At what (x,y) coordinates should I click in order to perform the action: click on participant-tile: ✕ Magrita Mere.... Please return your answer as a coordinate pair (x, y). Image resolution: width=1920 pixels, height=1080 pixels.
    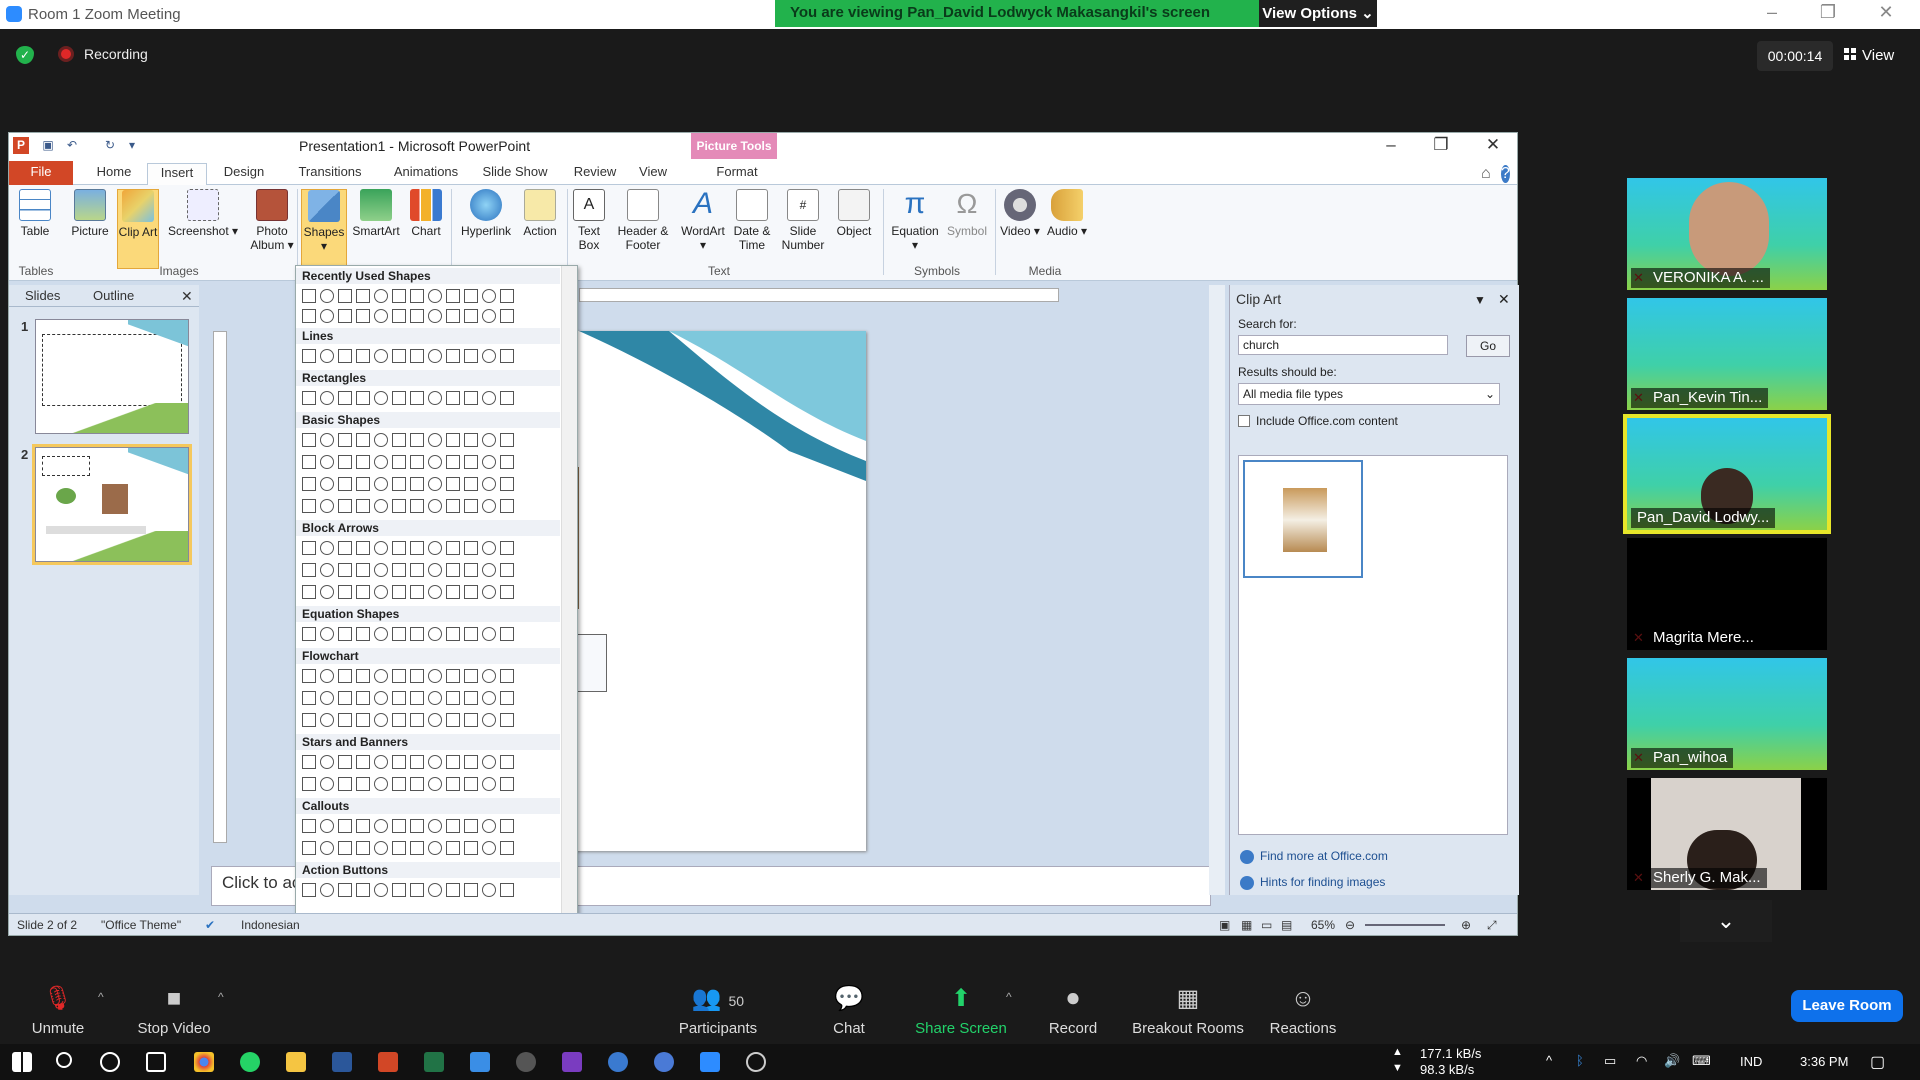
    Looking at the image, I should click on (1727, 594).